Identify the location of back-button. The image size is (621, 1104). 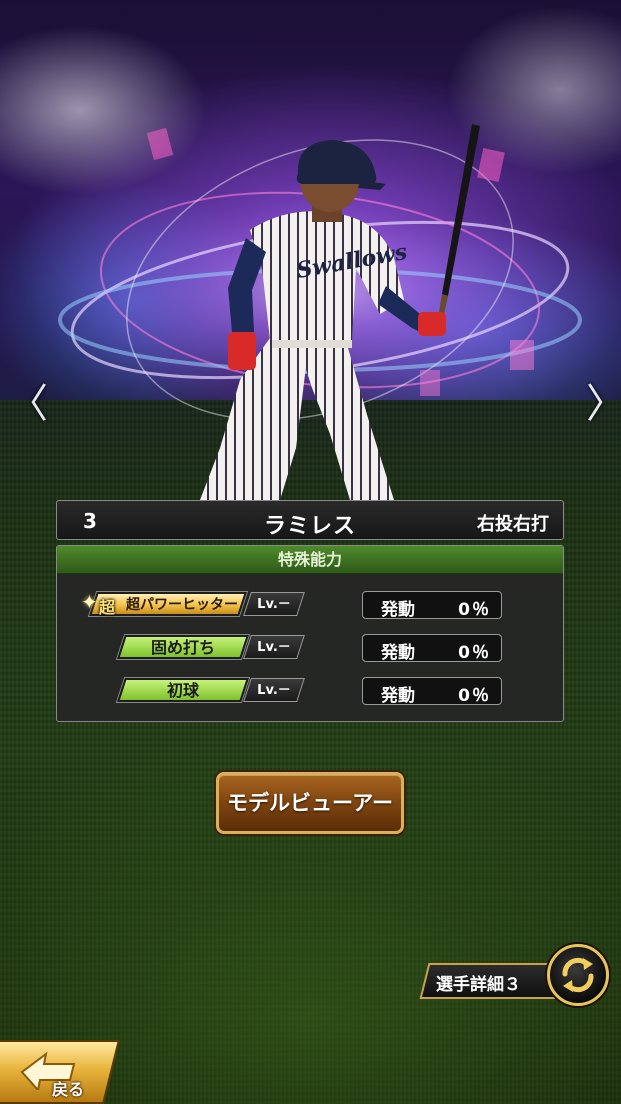
(60, 1072).